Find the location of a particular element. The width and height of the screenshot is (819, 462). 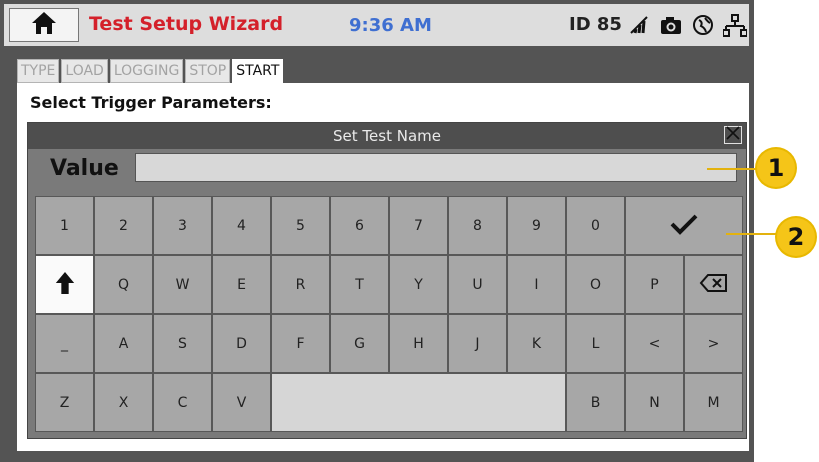

key-6: 6 is located at coordinates (359, 225).